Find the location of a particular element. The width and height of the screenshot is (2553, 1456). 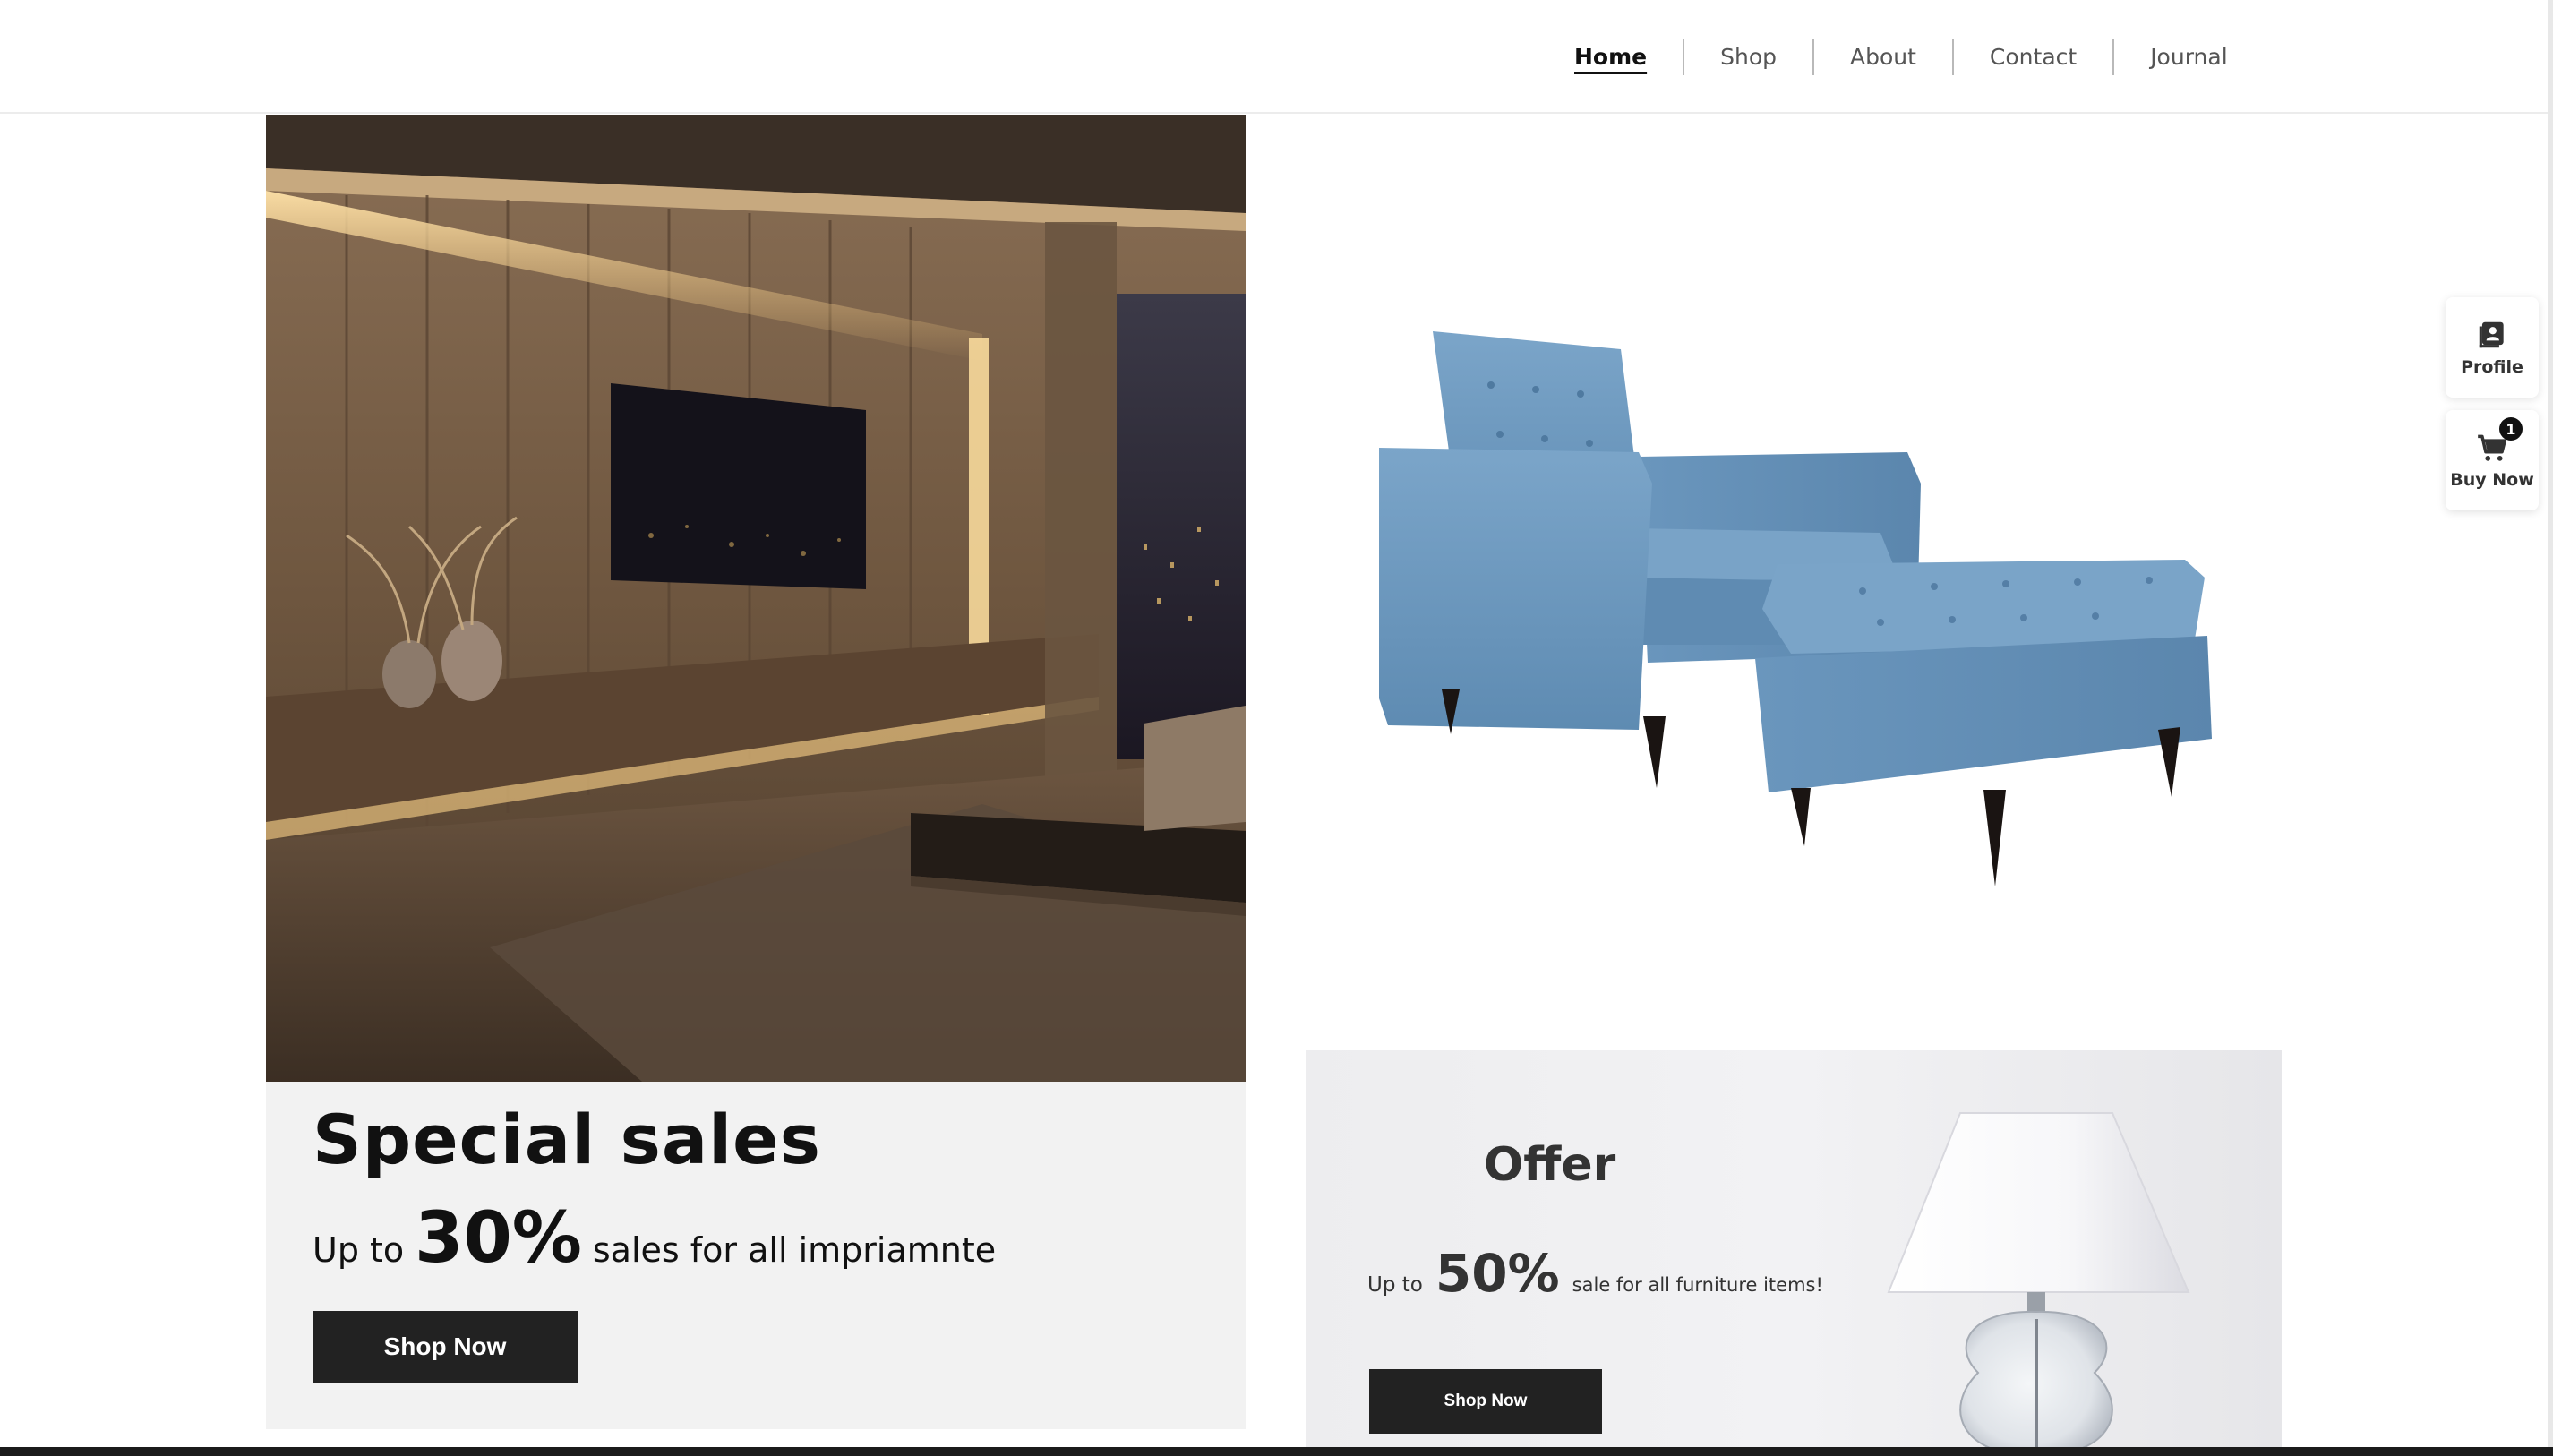

page-scrollbar is located at coordinates (2550, 728).